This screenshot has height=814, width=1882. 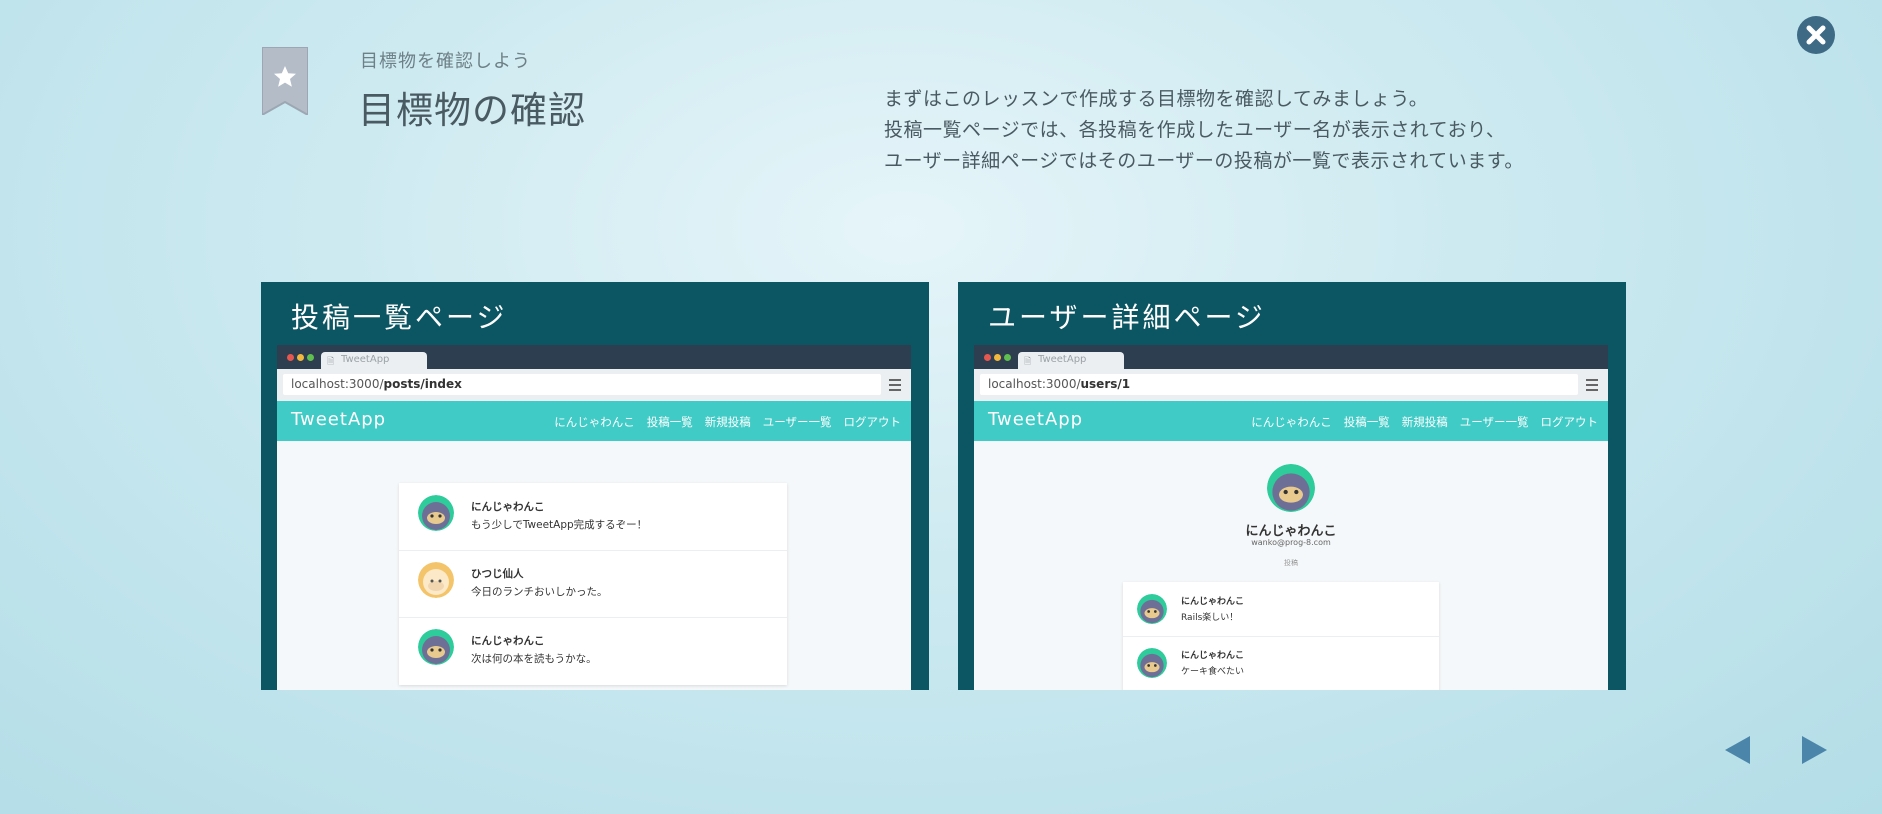 I want to click on user-posts-list: にんじゃわんこ Rails楽しい！ にんじゃわんこ ケーキ食べたい, so click(x=1281, y=636).